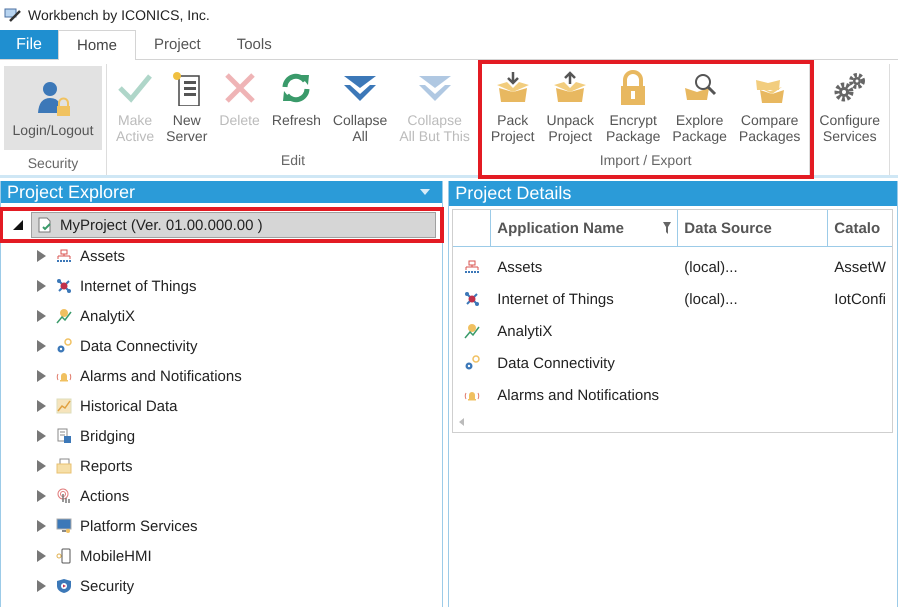 The height and width of the screenshot is (607, 898). Describe the element at coordinates (64, 436) in the screenshot. I see `bridge-document-icon` at that location.